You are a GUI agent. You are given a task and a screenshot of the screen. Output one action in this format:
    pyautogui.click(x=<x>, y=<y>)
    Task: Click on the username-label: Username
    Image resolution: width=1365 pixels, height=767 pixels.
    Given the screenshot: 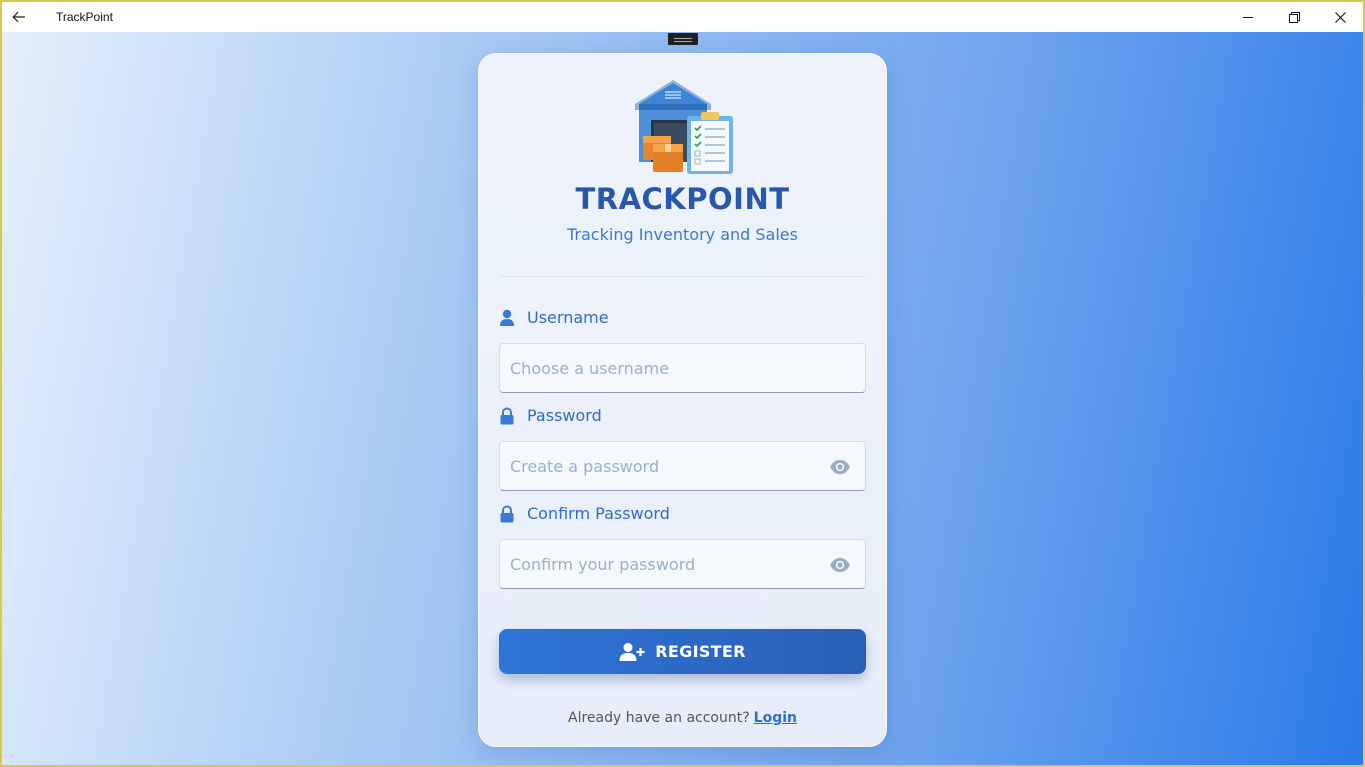 What is the action you would take?
    pyautogui.click(x=554, y=317)
    